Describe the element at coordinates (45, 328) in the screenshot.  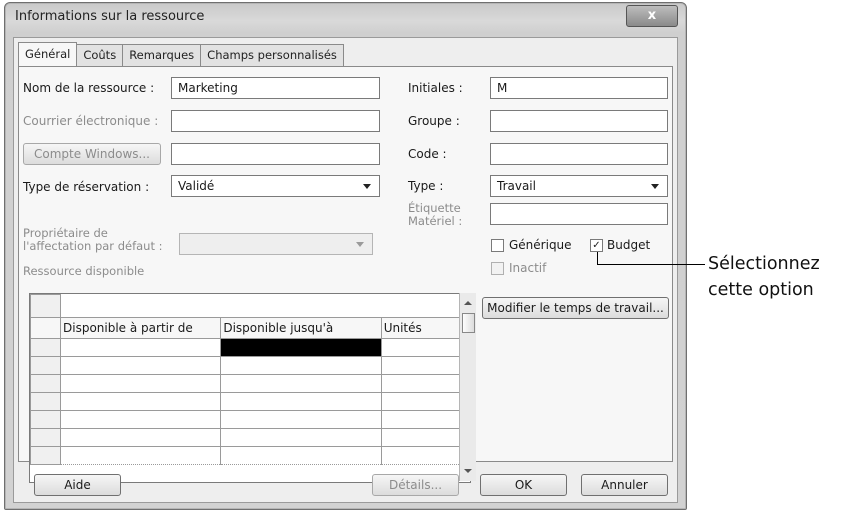
I see `grid-header-rowhead` at that location.